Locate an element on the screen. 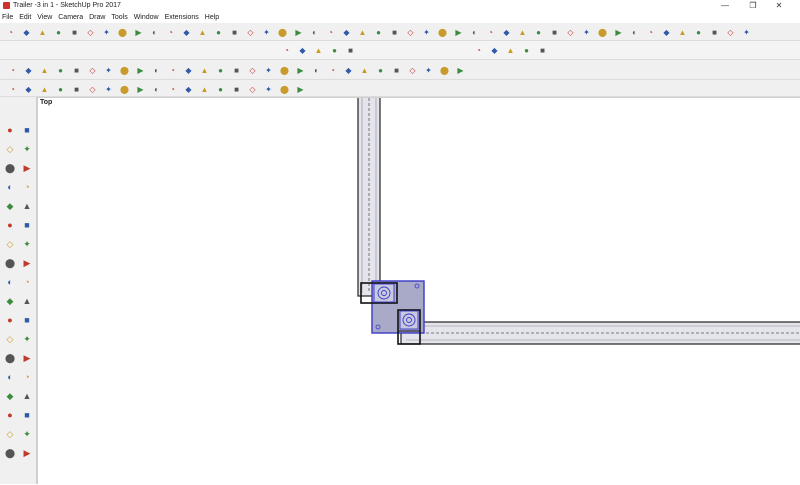 The image size is (800, 485). scale-icon: ⬤ is located at coordinates (124, 70).